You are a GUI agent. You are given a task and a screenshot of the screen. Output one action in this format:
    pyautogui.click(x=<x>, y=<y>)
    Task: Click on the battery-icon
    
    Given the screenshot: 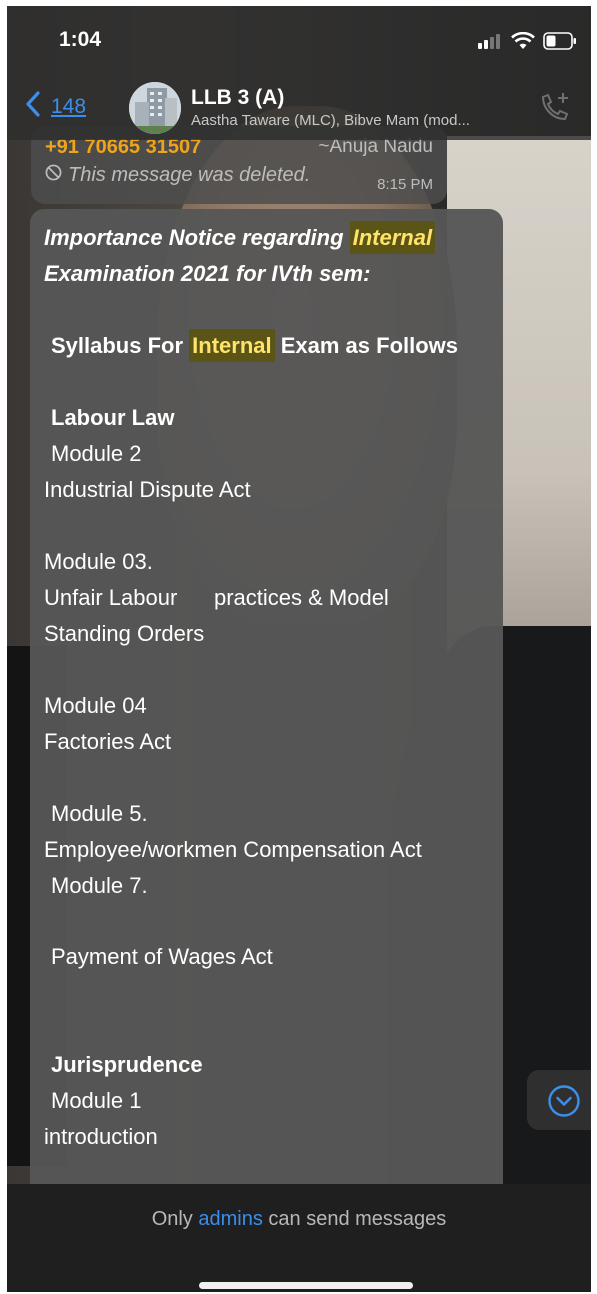 What is the action you would take?
    pyautogui.click(x=560, y=43)
    